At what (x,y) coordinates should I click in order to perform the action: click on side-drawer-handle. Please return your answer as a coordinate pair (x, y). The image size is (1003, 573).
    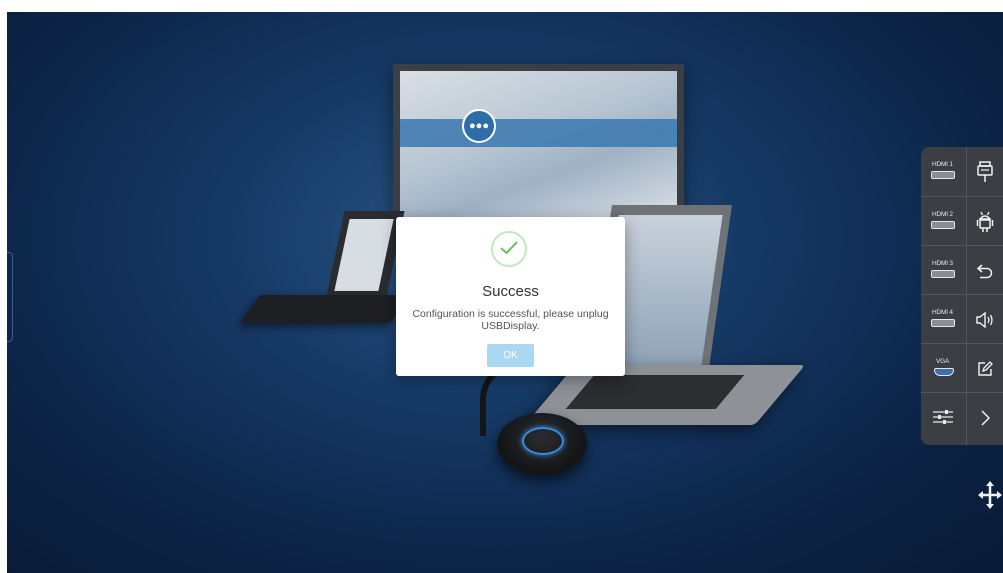
    Looking at the image, I should click on (10, 297).